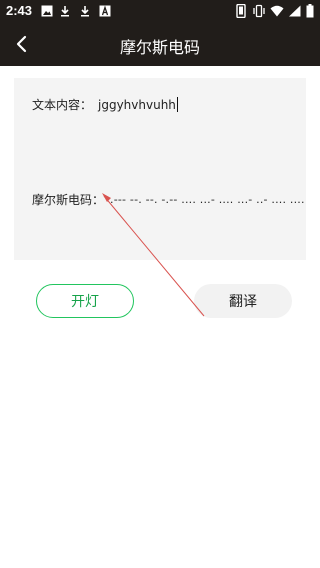  Describe the element at coordinates (243, 301) in the screenshot. I see `translate-button: 翻译` at that location.